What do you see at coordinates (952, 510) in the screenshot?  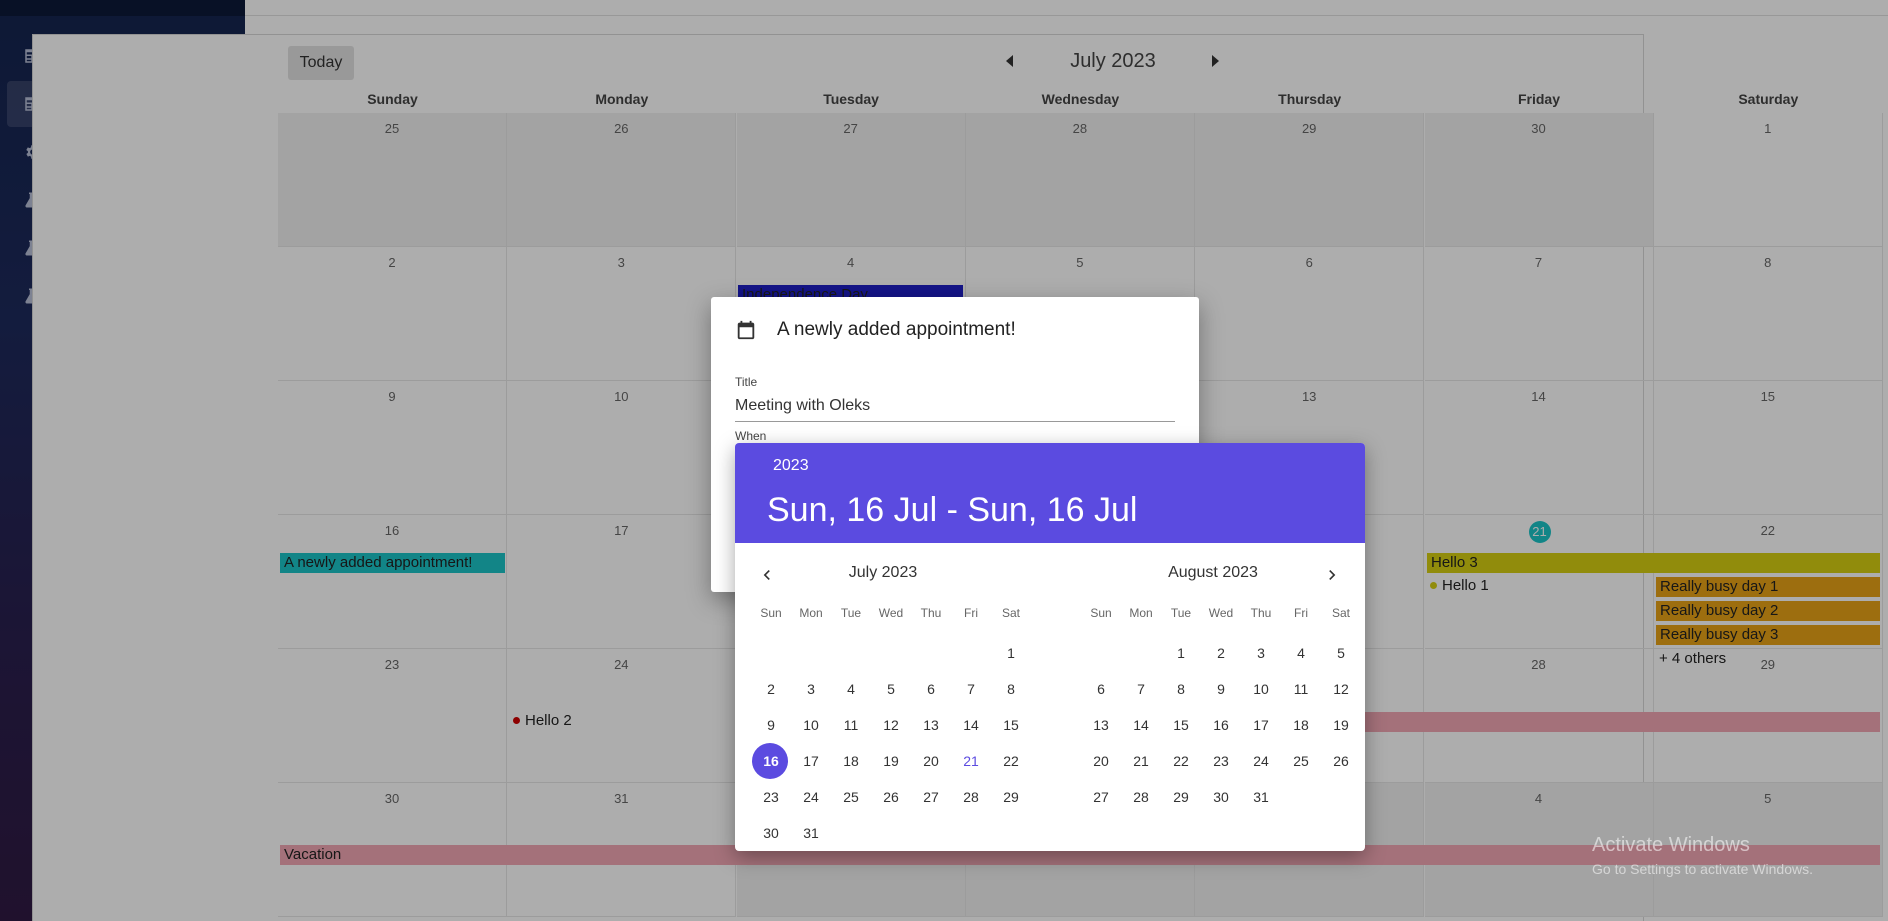 I see `picker-range: Sun, 16 Jul - Sun, 16 Jul` at bounding box center [952, 510].